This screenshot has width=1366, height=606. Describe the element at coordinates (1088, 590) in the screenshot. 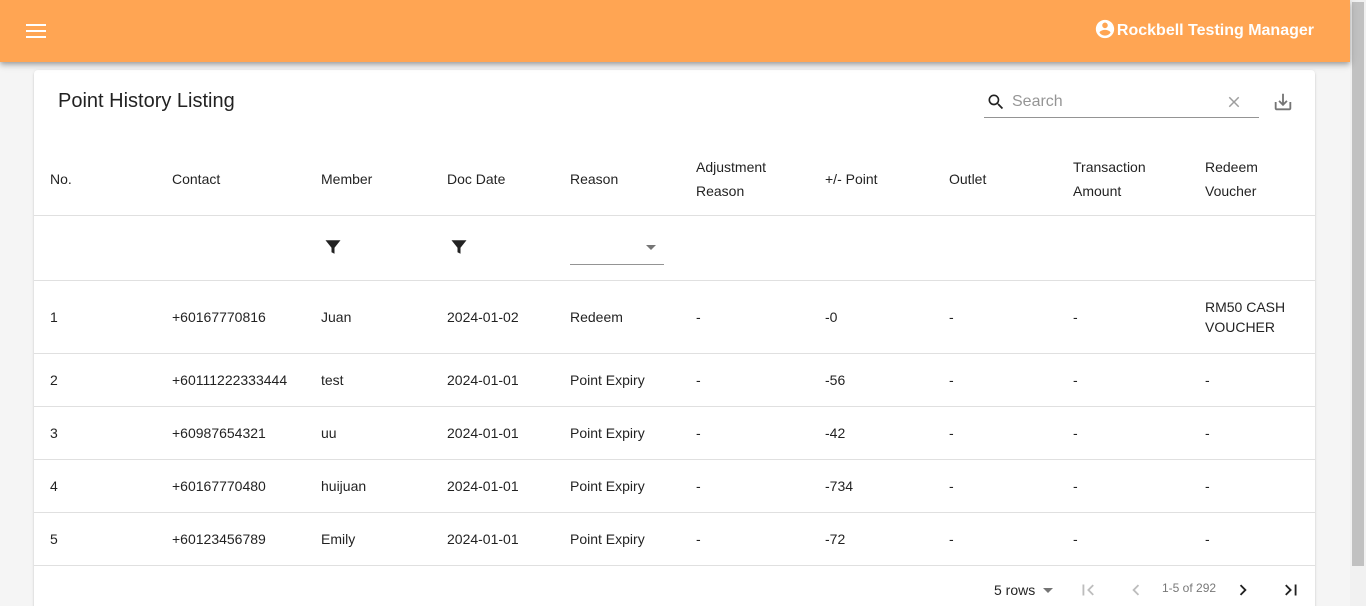

I see `first-page-icon` at that location.